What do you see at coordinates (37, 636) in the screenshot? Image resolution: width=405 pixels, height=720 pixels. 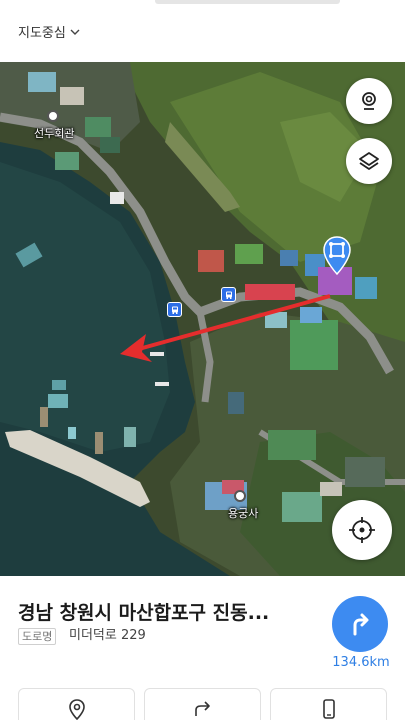 I see `road-name-badge: 도로명` at bounding box center [37, 636].